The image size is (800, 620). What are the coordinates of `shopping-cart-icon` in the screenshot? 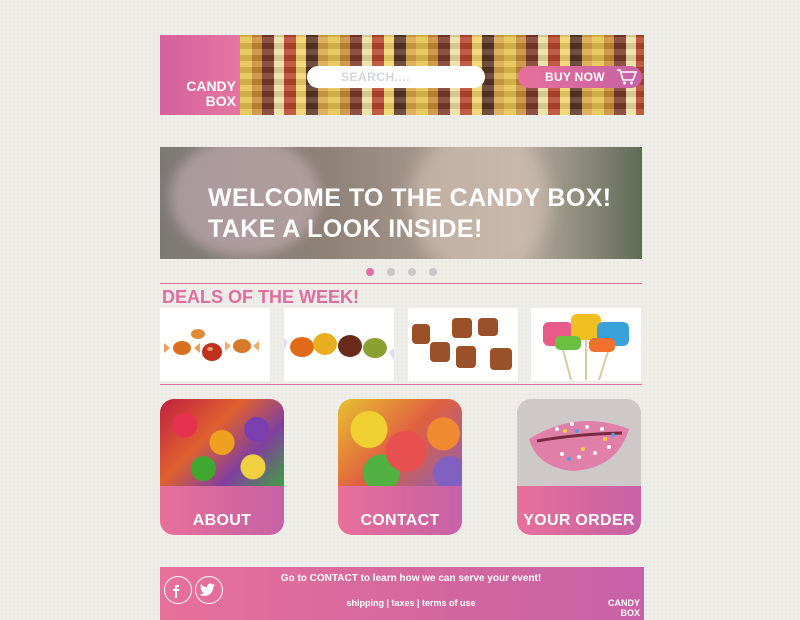 It's located at (627, 77).